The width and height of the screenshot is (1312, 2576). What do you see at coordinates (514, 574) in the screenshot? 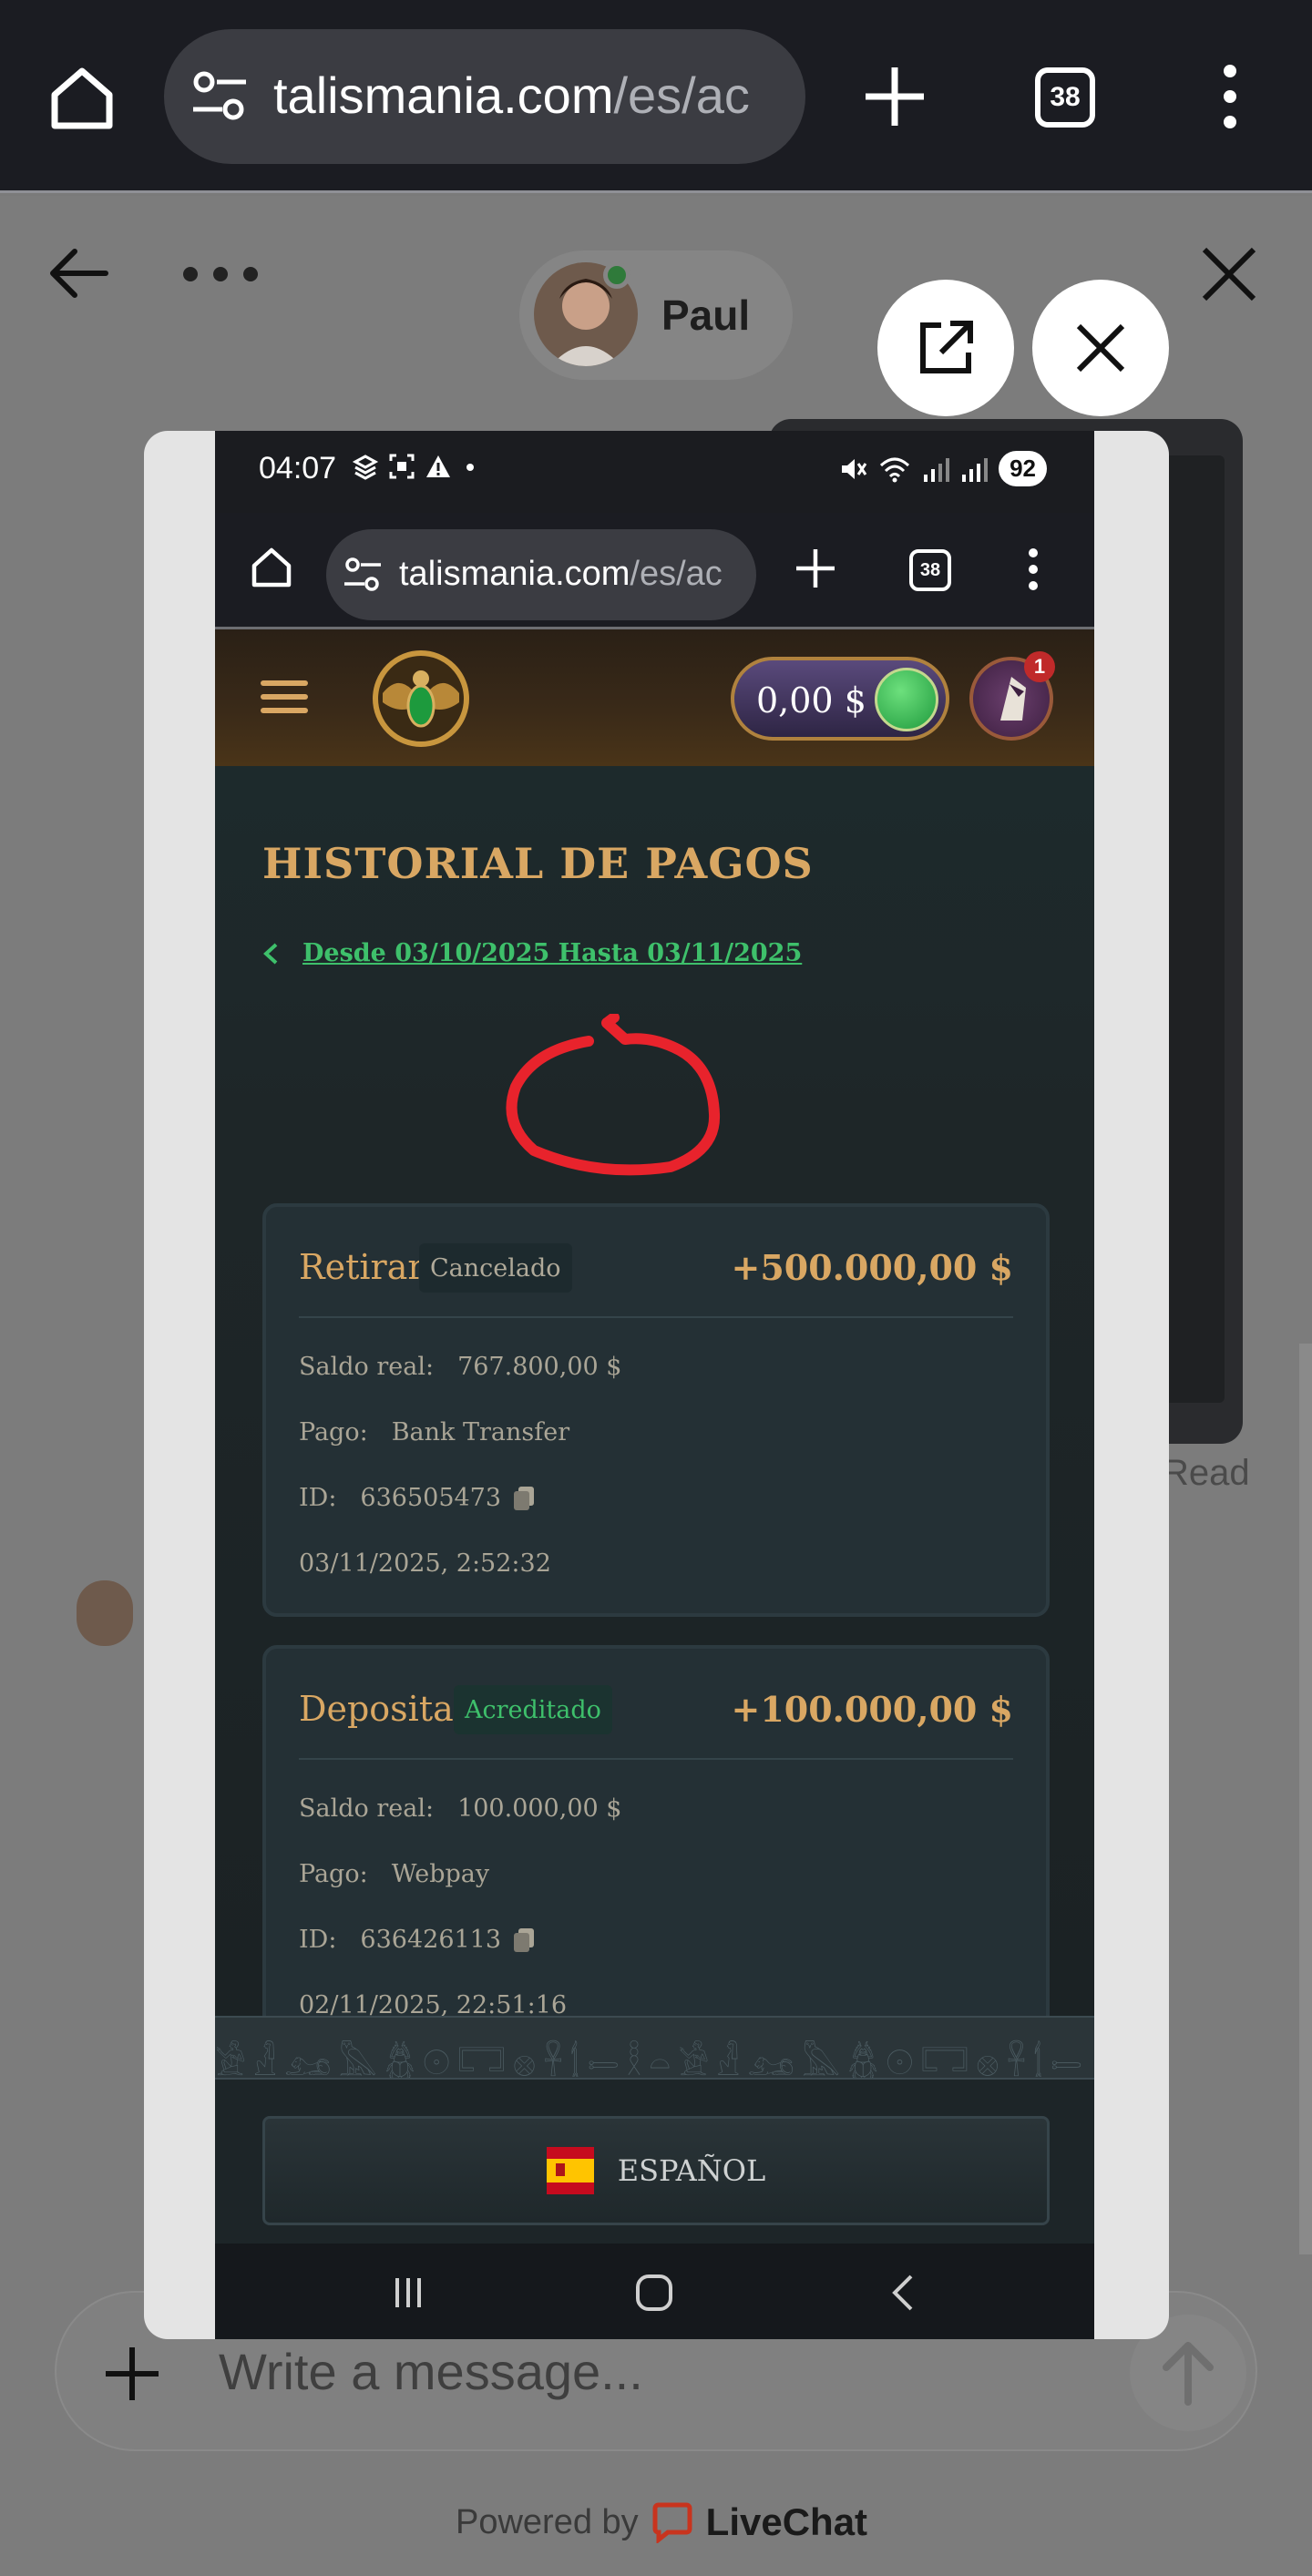
I see `phone-url-domain: talismania.com` at bounding box center [514, 574].